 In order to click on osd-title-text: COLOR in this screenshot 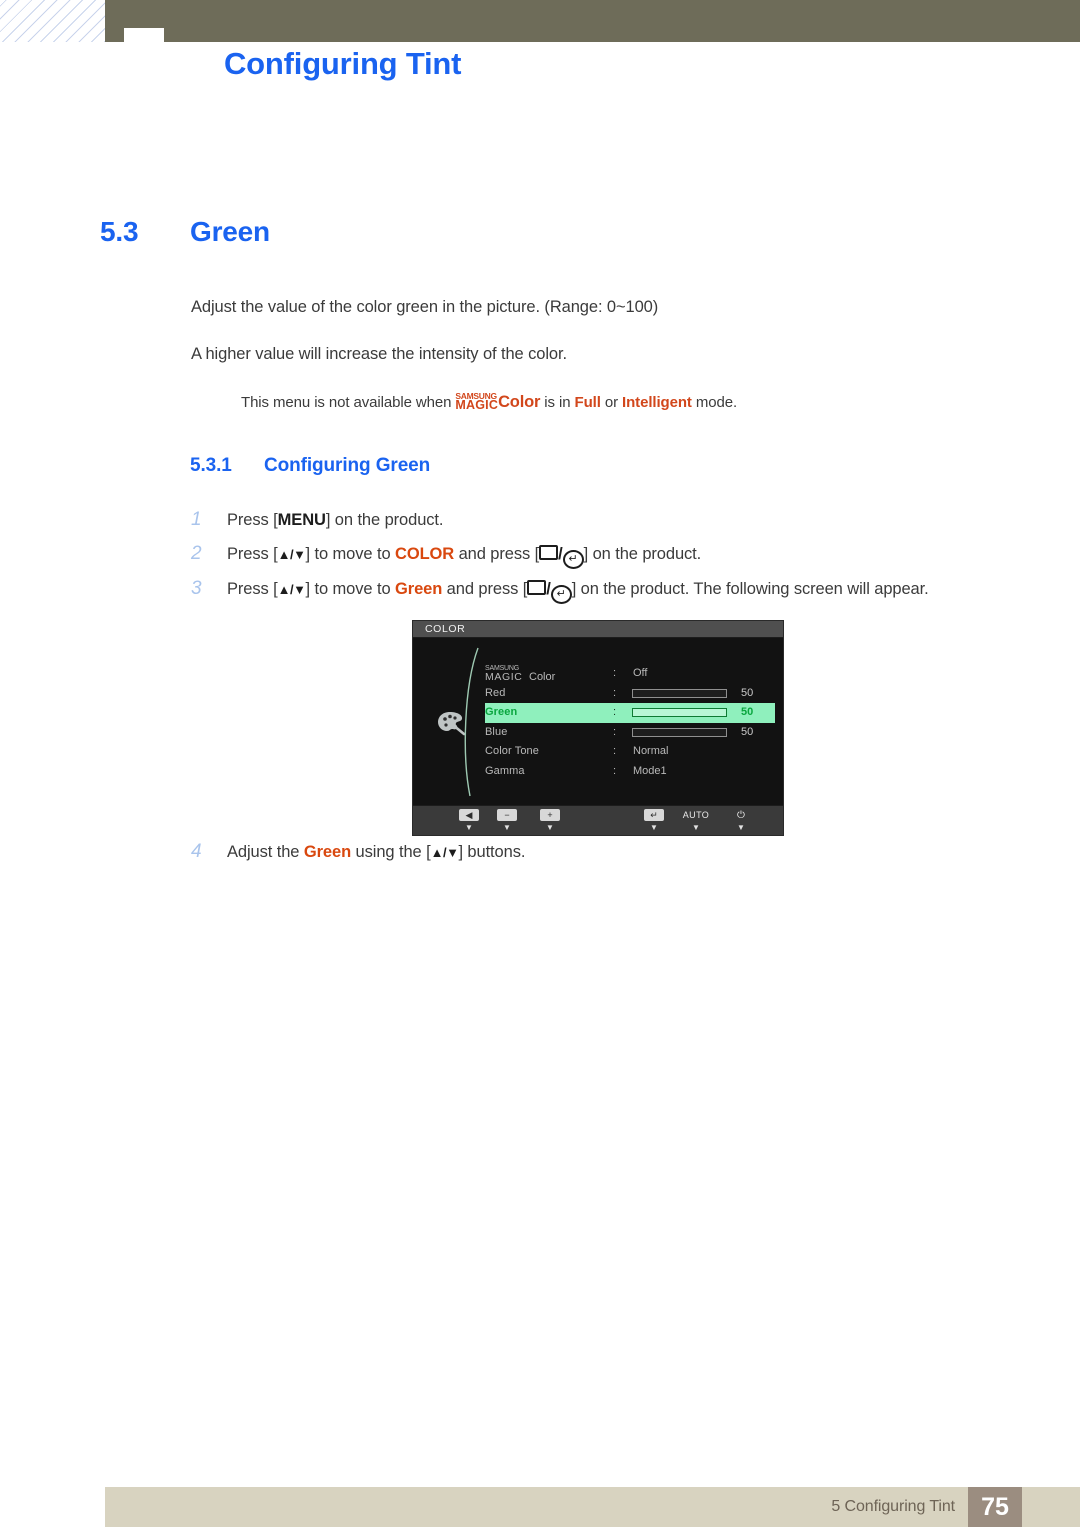, I will do `click(445, 629)`.